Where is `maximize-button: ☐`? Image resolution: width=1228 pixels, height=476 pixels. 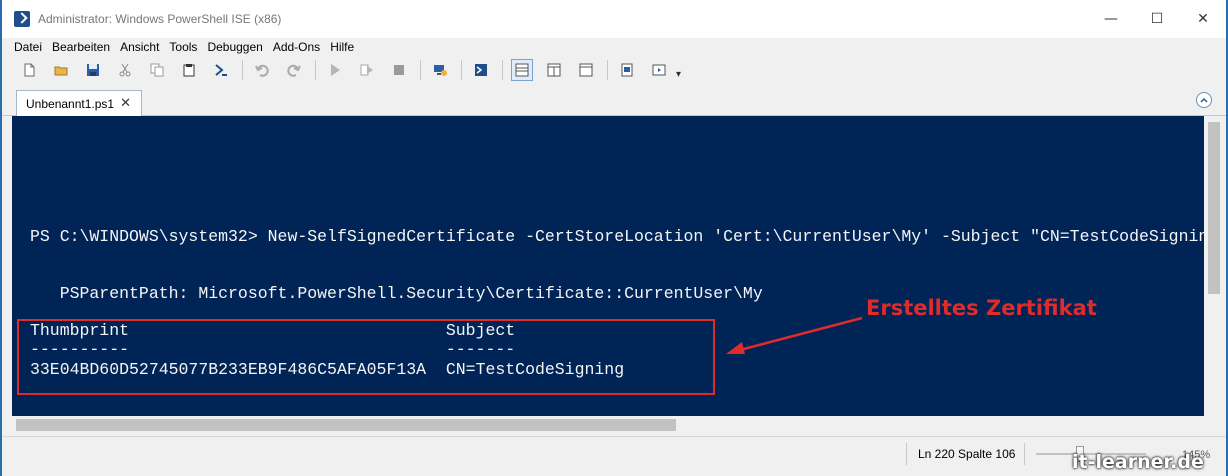
maximize-button: ☐ is located at coordinates (1157, 19).